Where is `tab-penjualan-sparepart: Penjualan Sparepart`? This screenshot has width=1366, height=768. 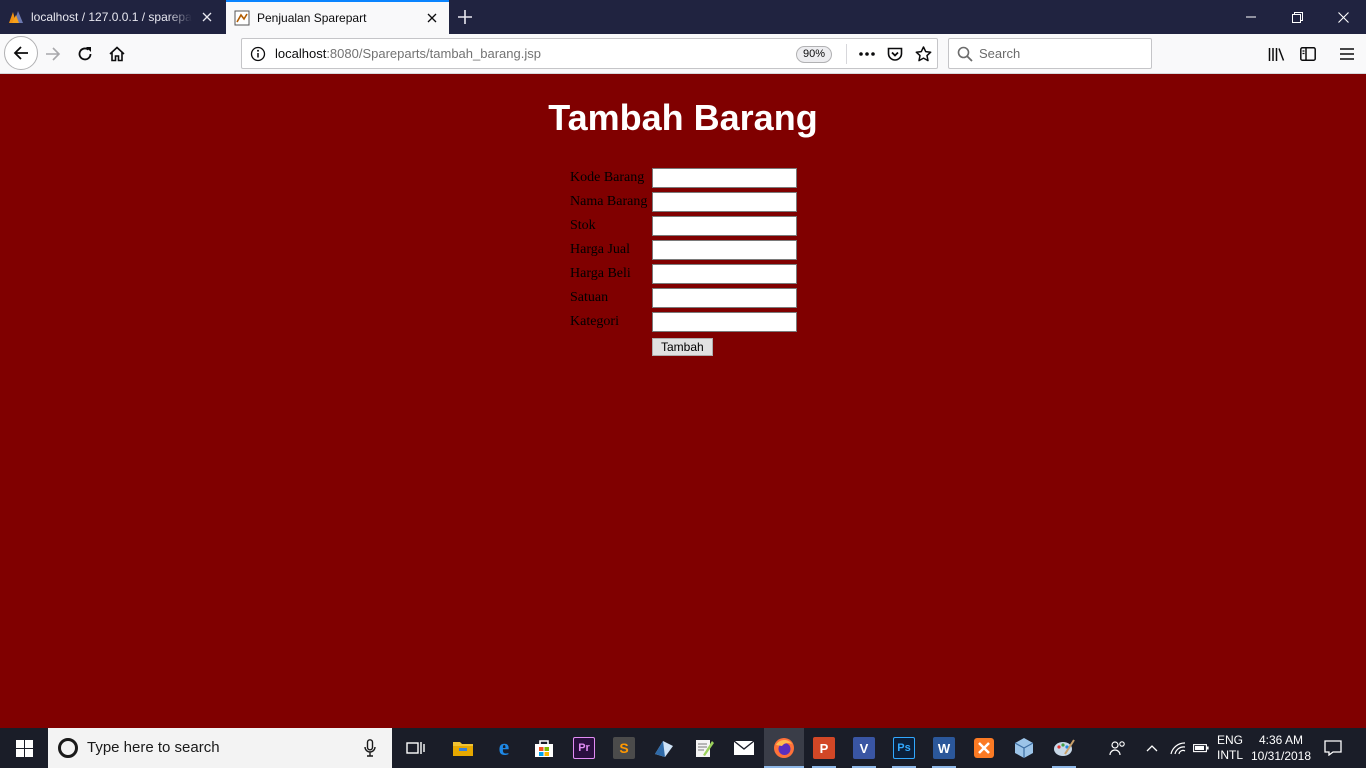
tab-penjualan-sparepart: Penjualan Sparepart is located at coordinates (337, 17).